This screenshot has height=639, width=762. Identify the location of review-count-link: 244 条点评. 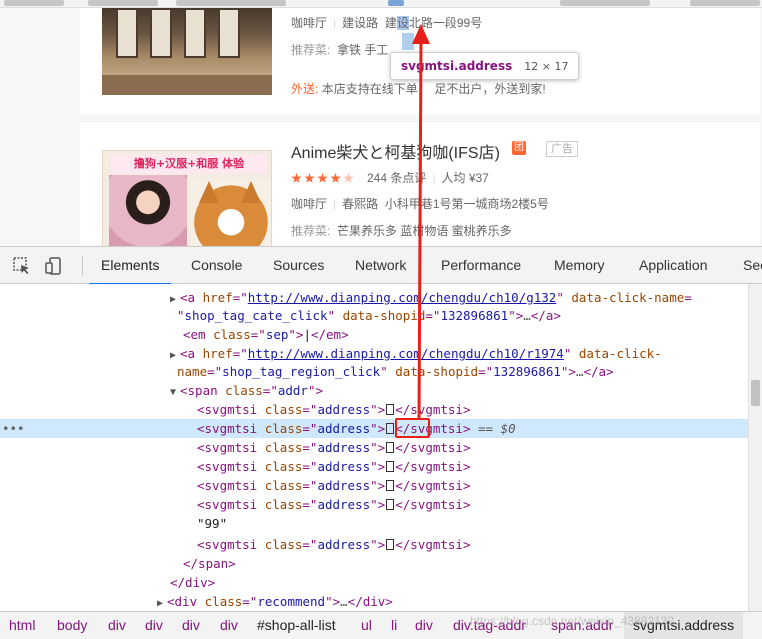
(396, 178).